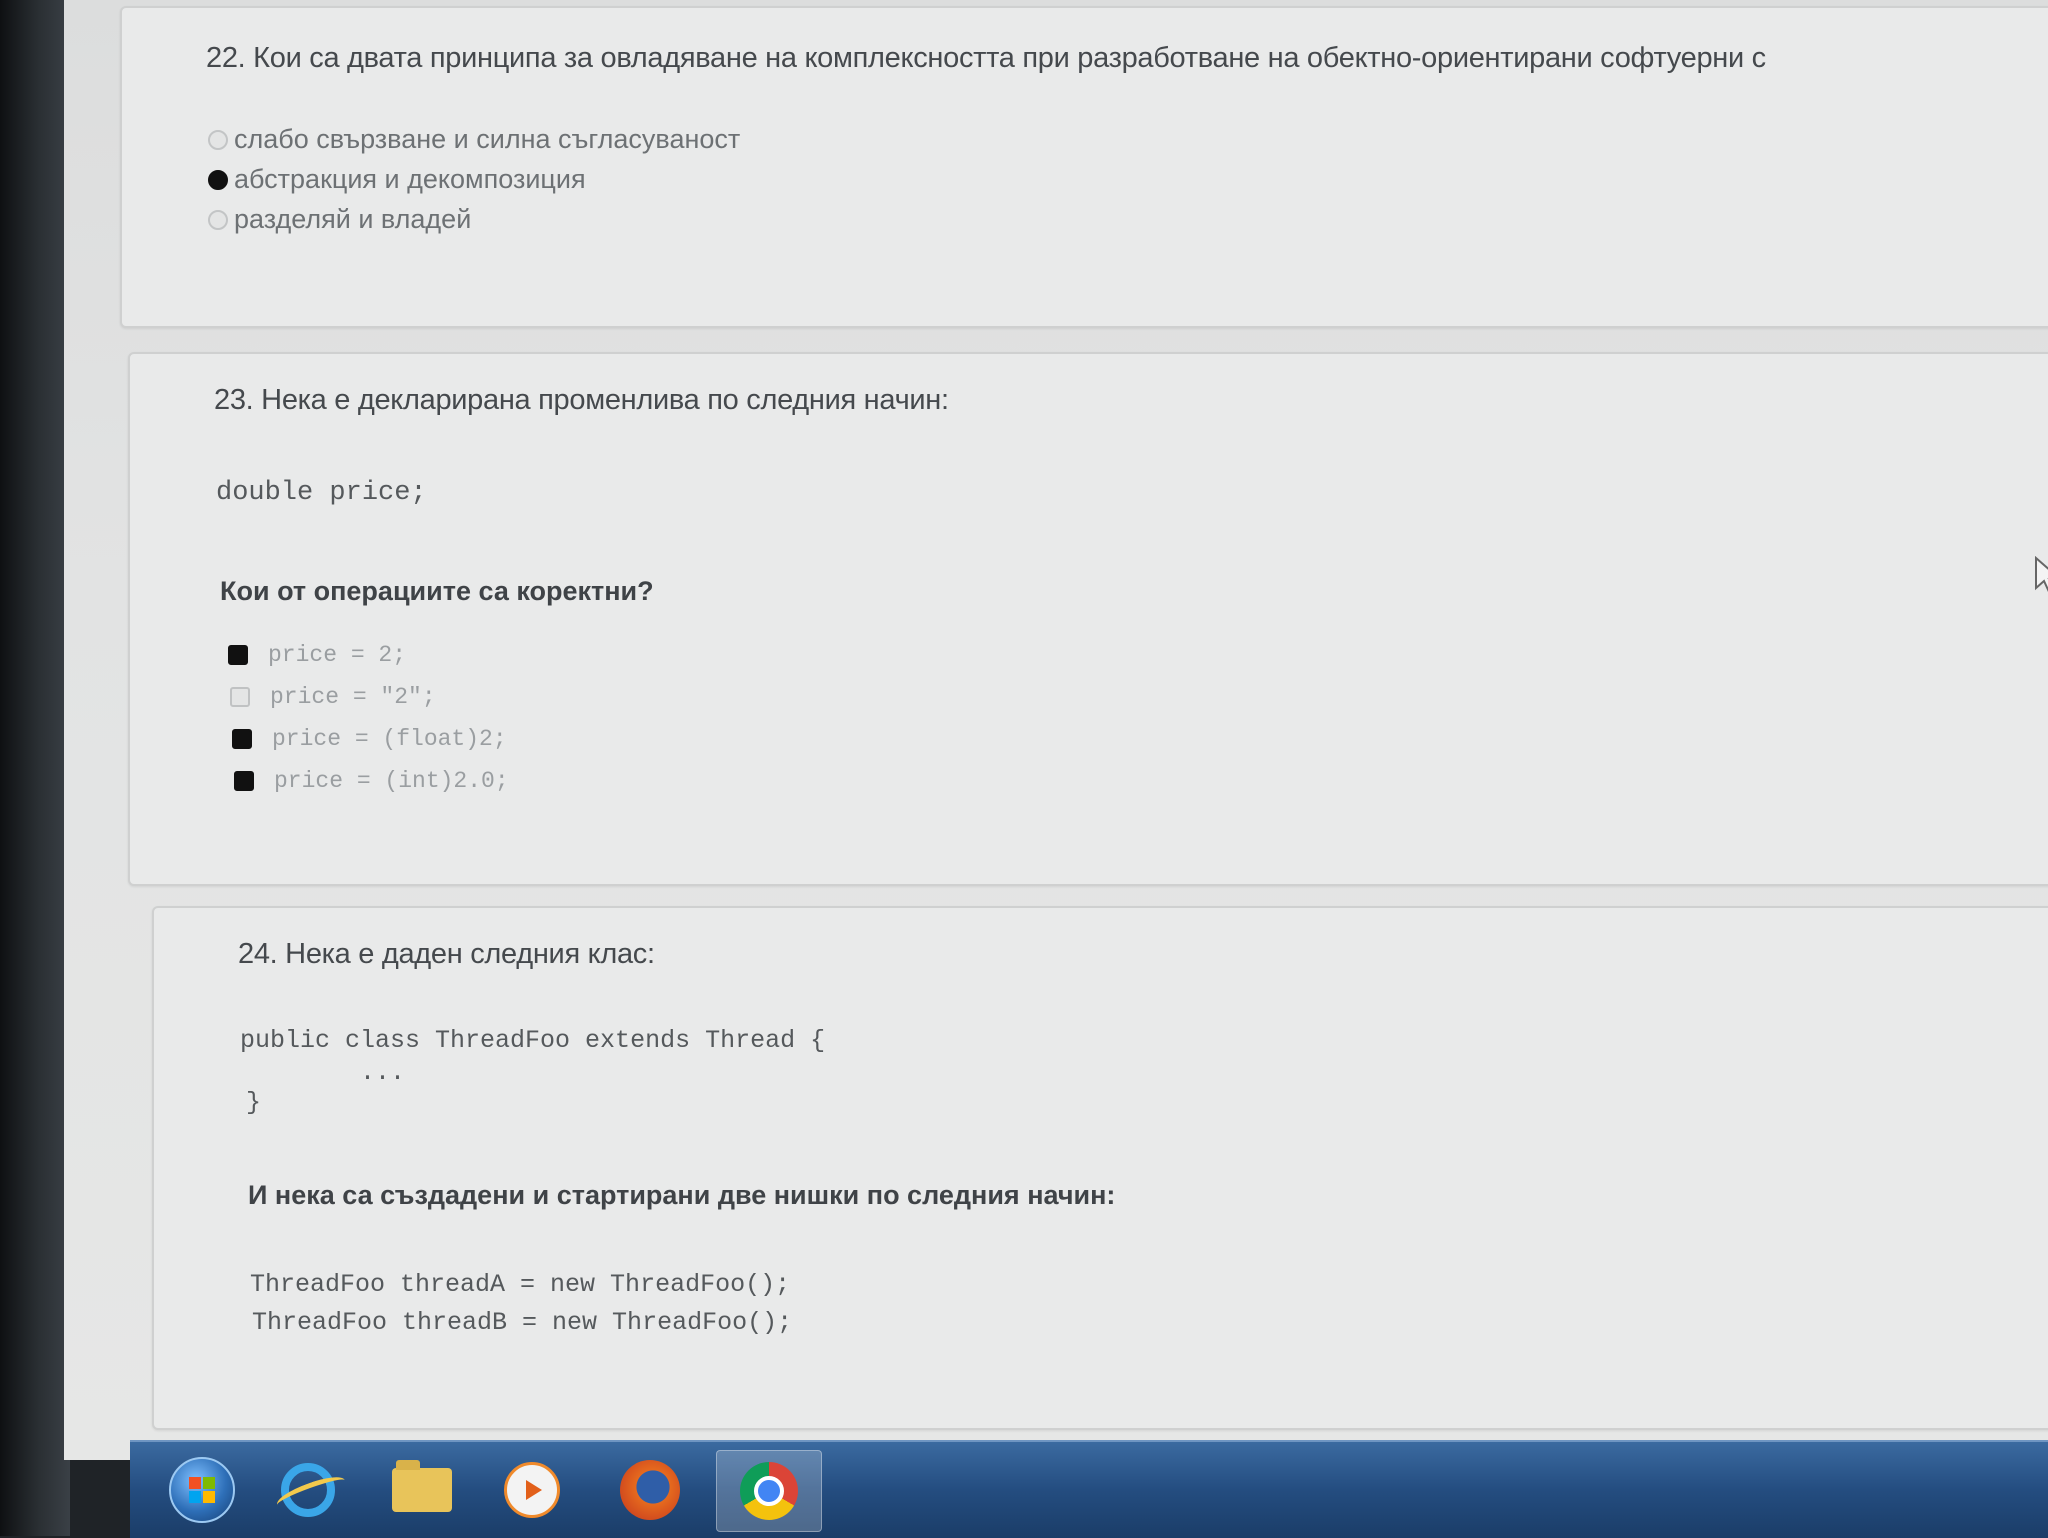 The height and width of the screenshot is (1538, 2048). I want to click on question-23-prompt: Кои от операциите са коректни?, so click(437, 591).